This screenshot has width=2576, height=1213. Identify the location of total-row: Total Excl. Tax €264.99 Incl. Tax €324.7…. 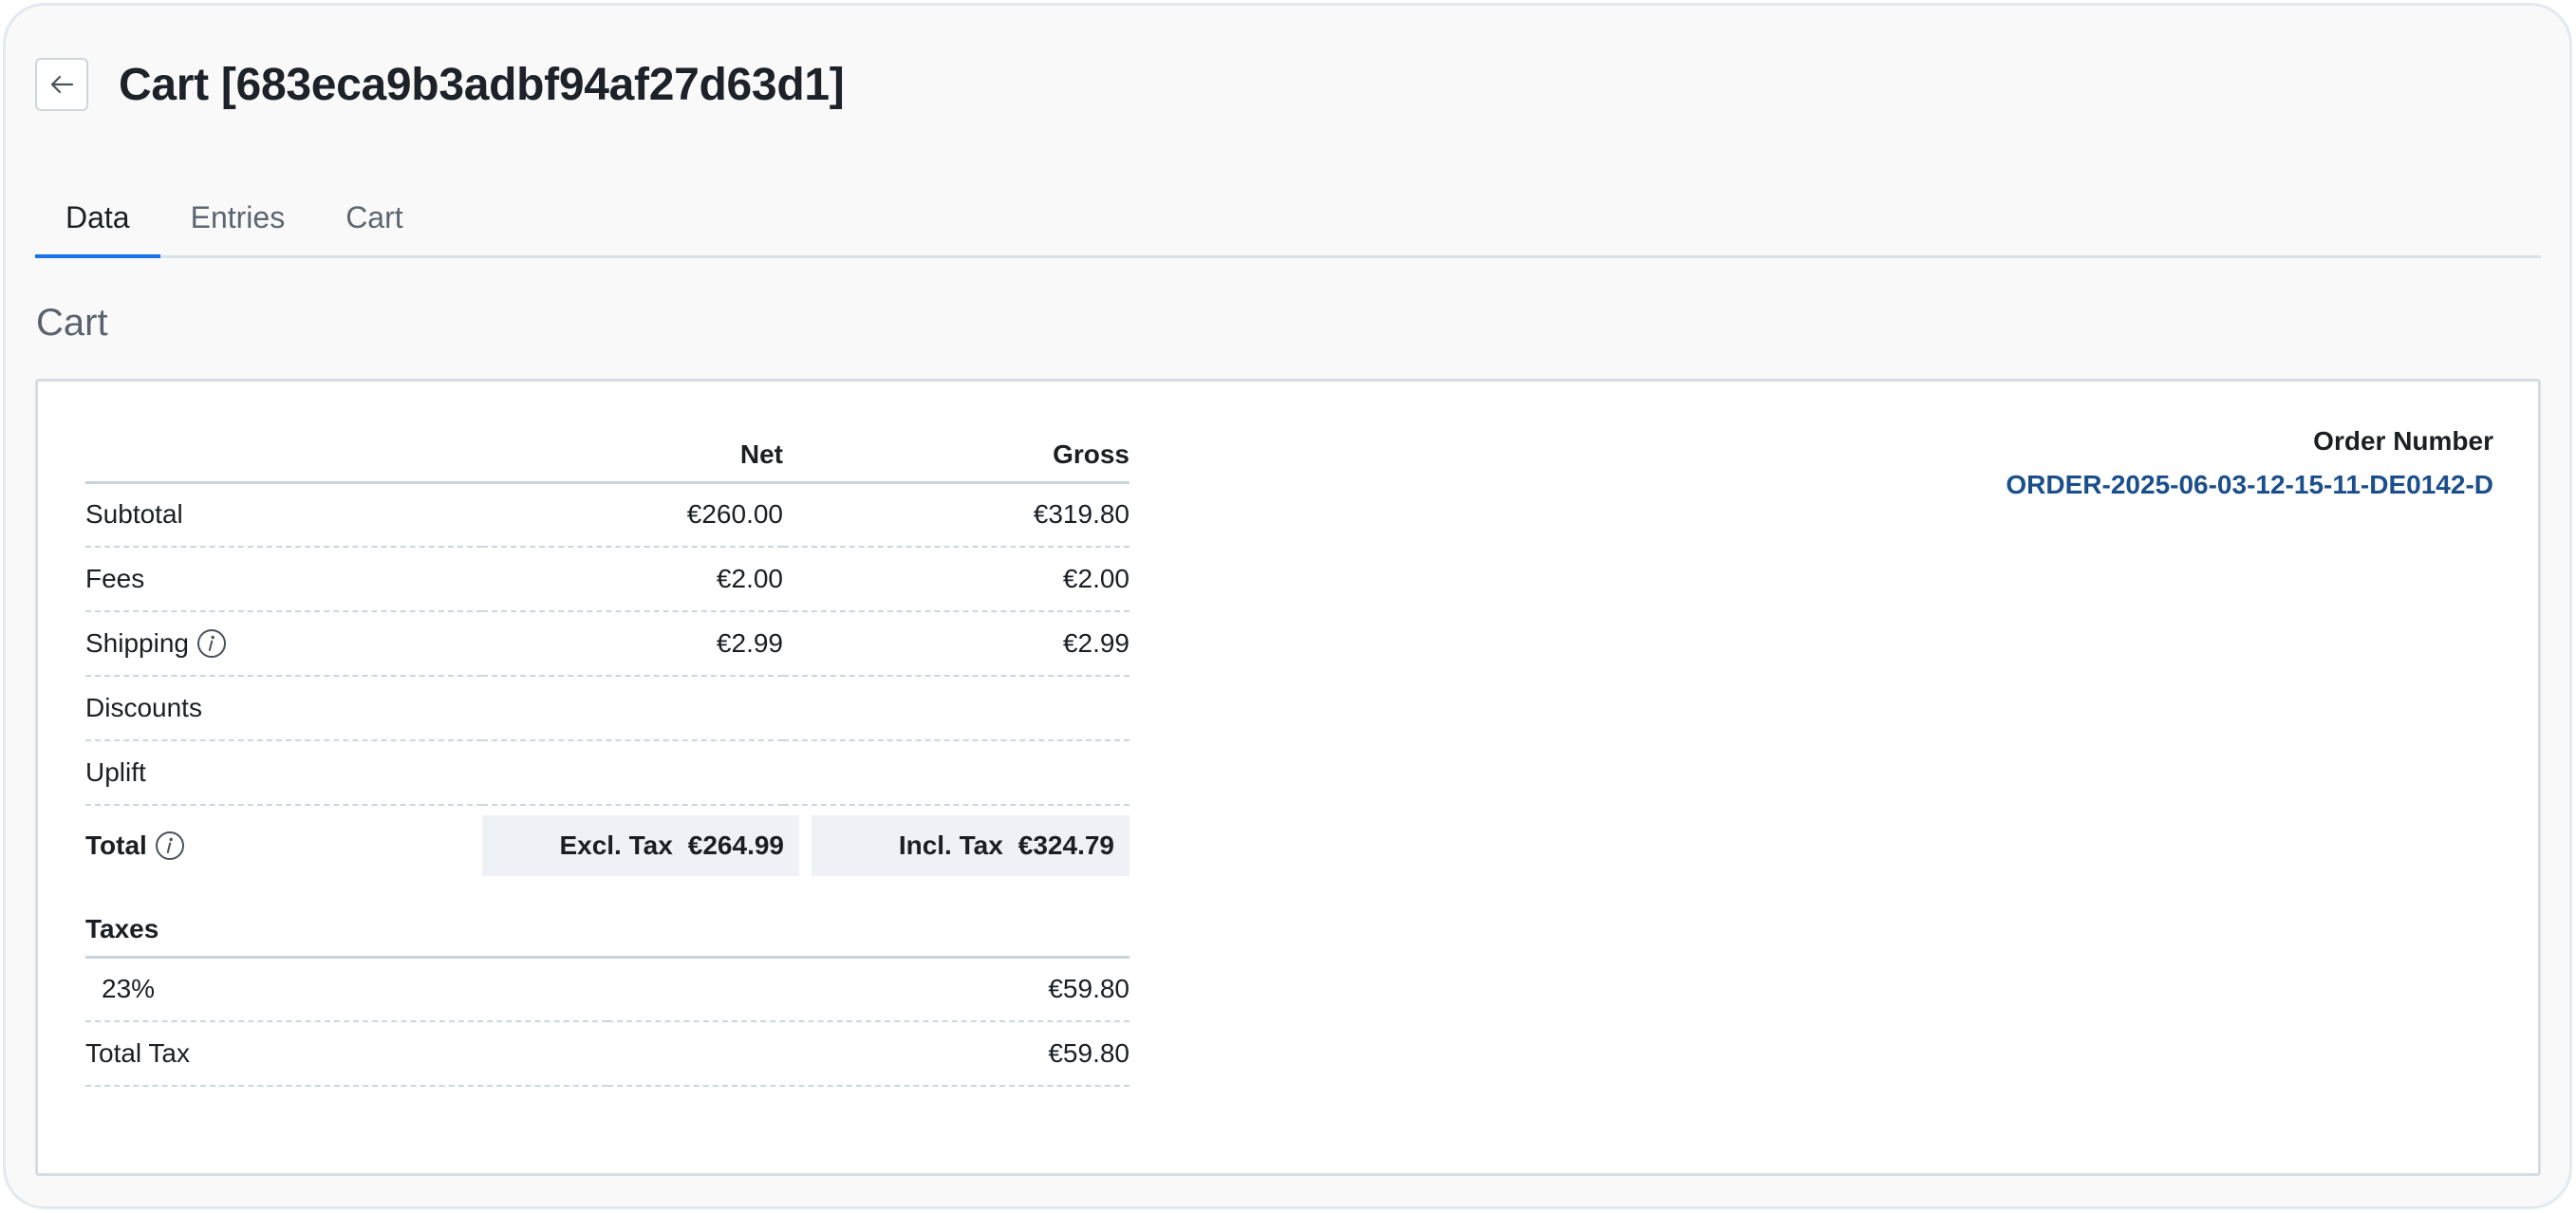
(607, 845).